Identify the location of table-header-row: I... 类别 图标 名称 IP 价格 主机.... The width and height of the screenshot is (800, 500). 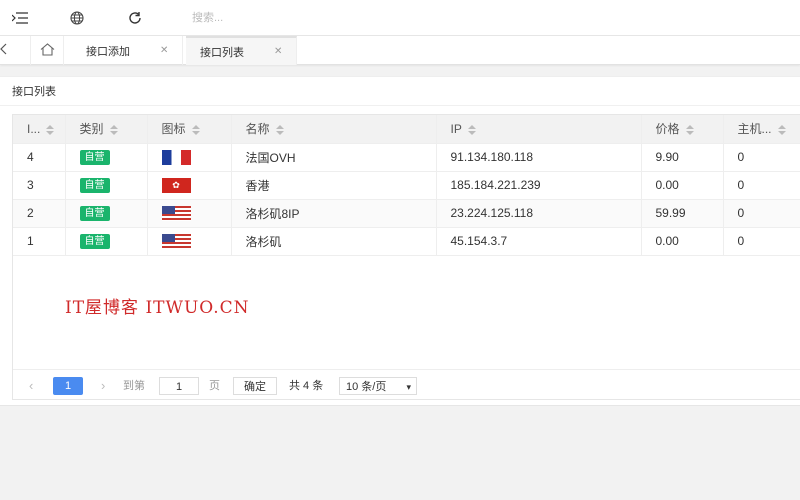
(406, 129).